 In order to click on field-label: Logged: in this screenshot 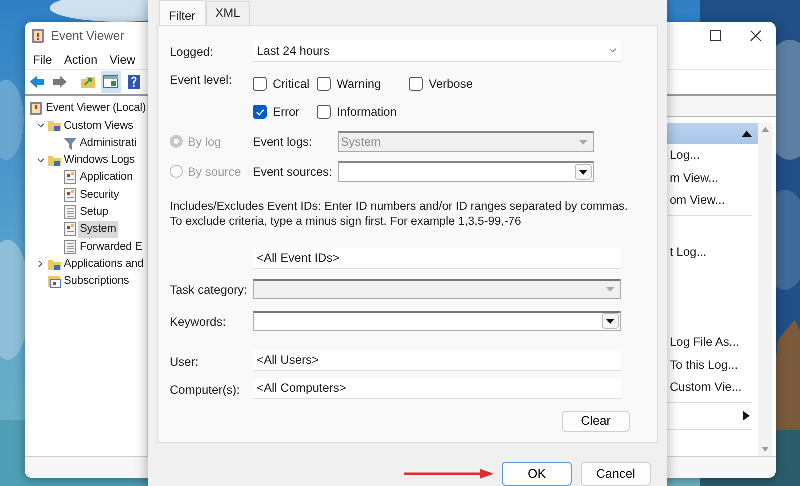, I will do `click(192, 52)`.